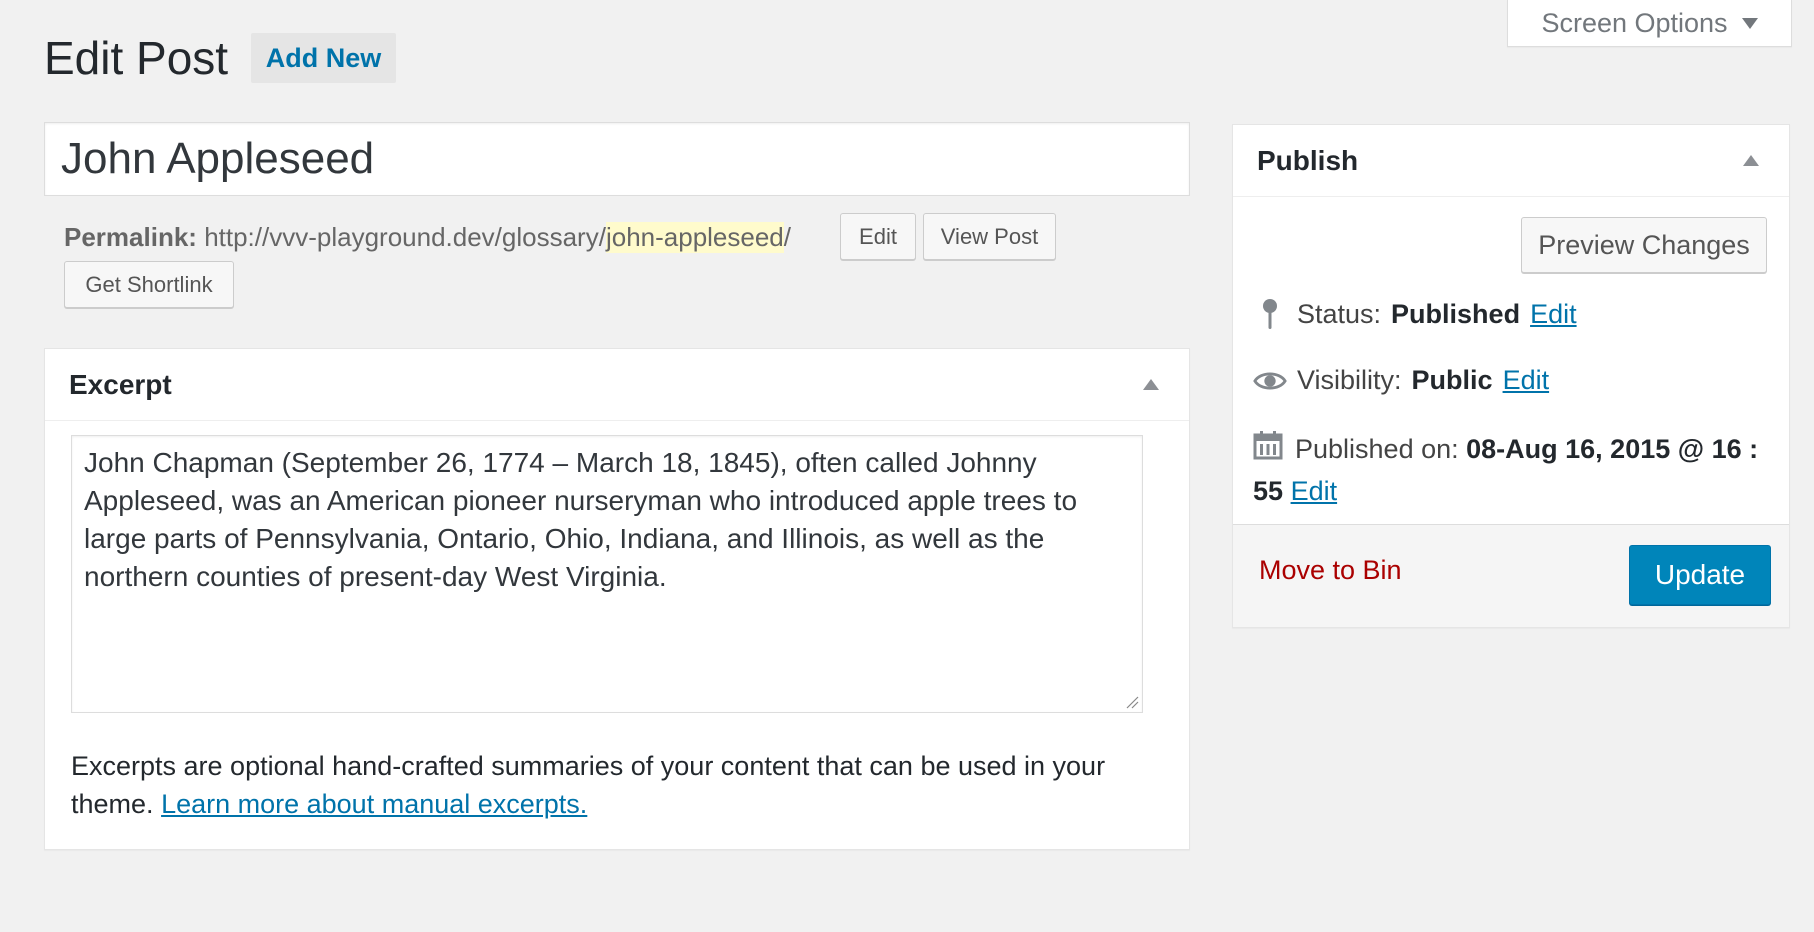  Describe the element at coordinates (1553, 314) in the screenshot. I see `edit-status-link: Edit` at that location.